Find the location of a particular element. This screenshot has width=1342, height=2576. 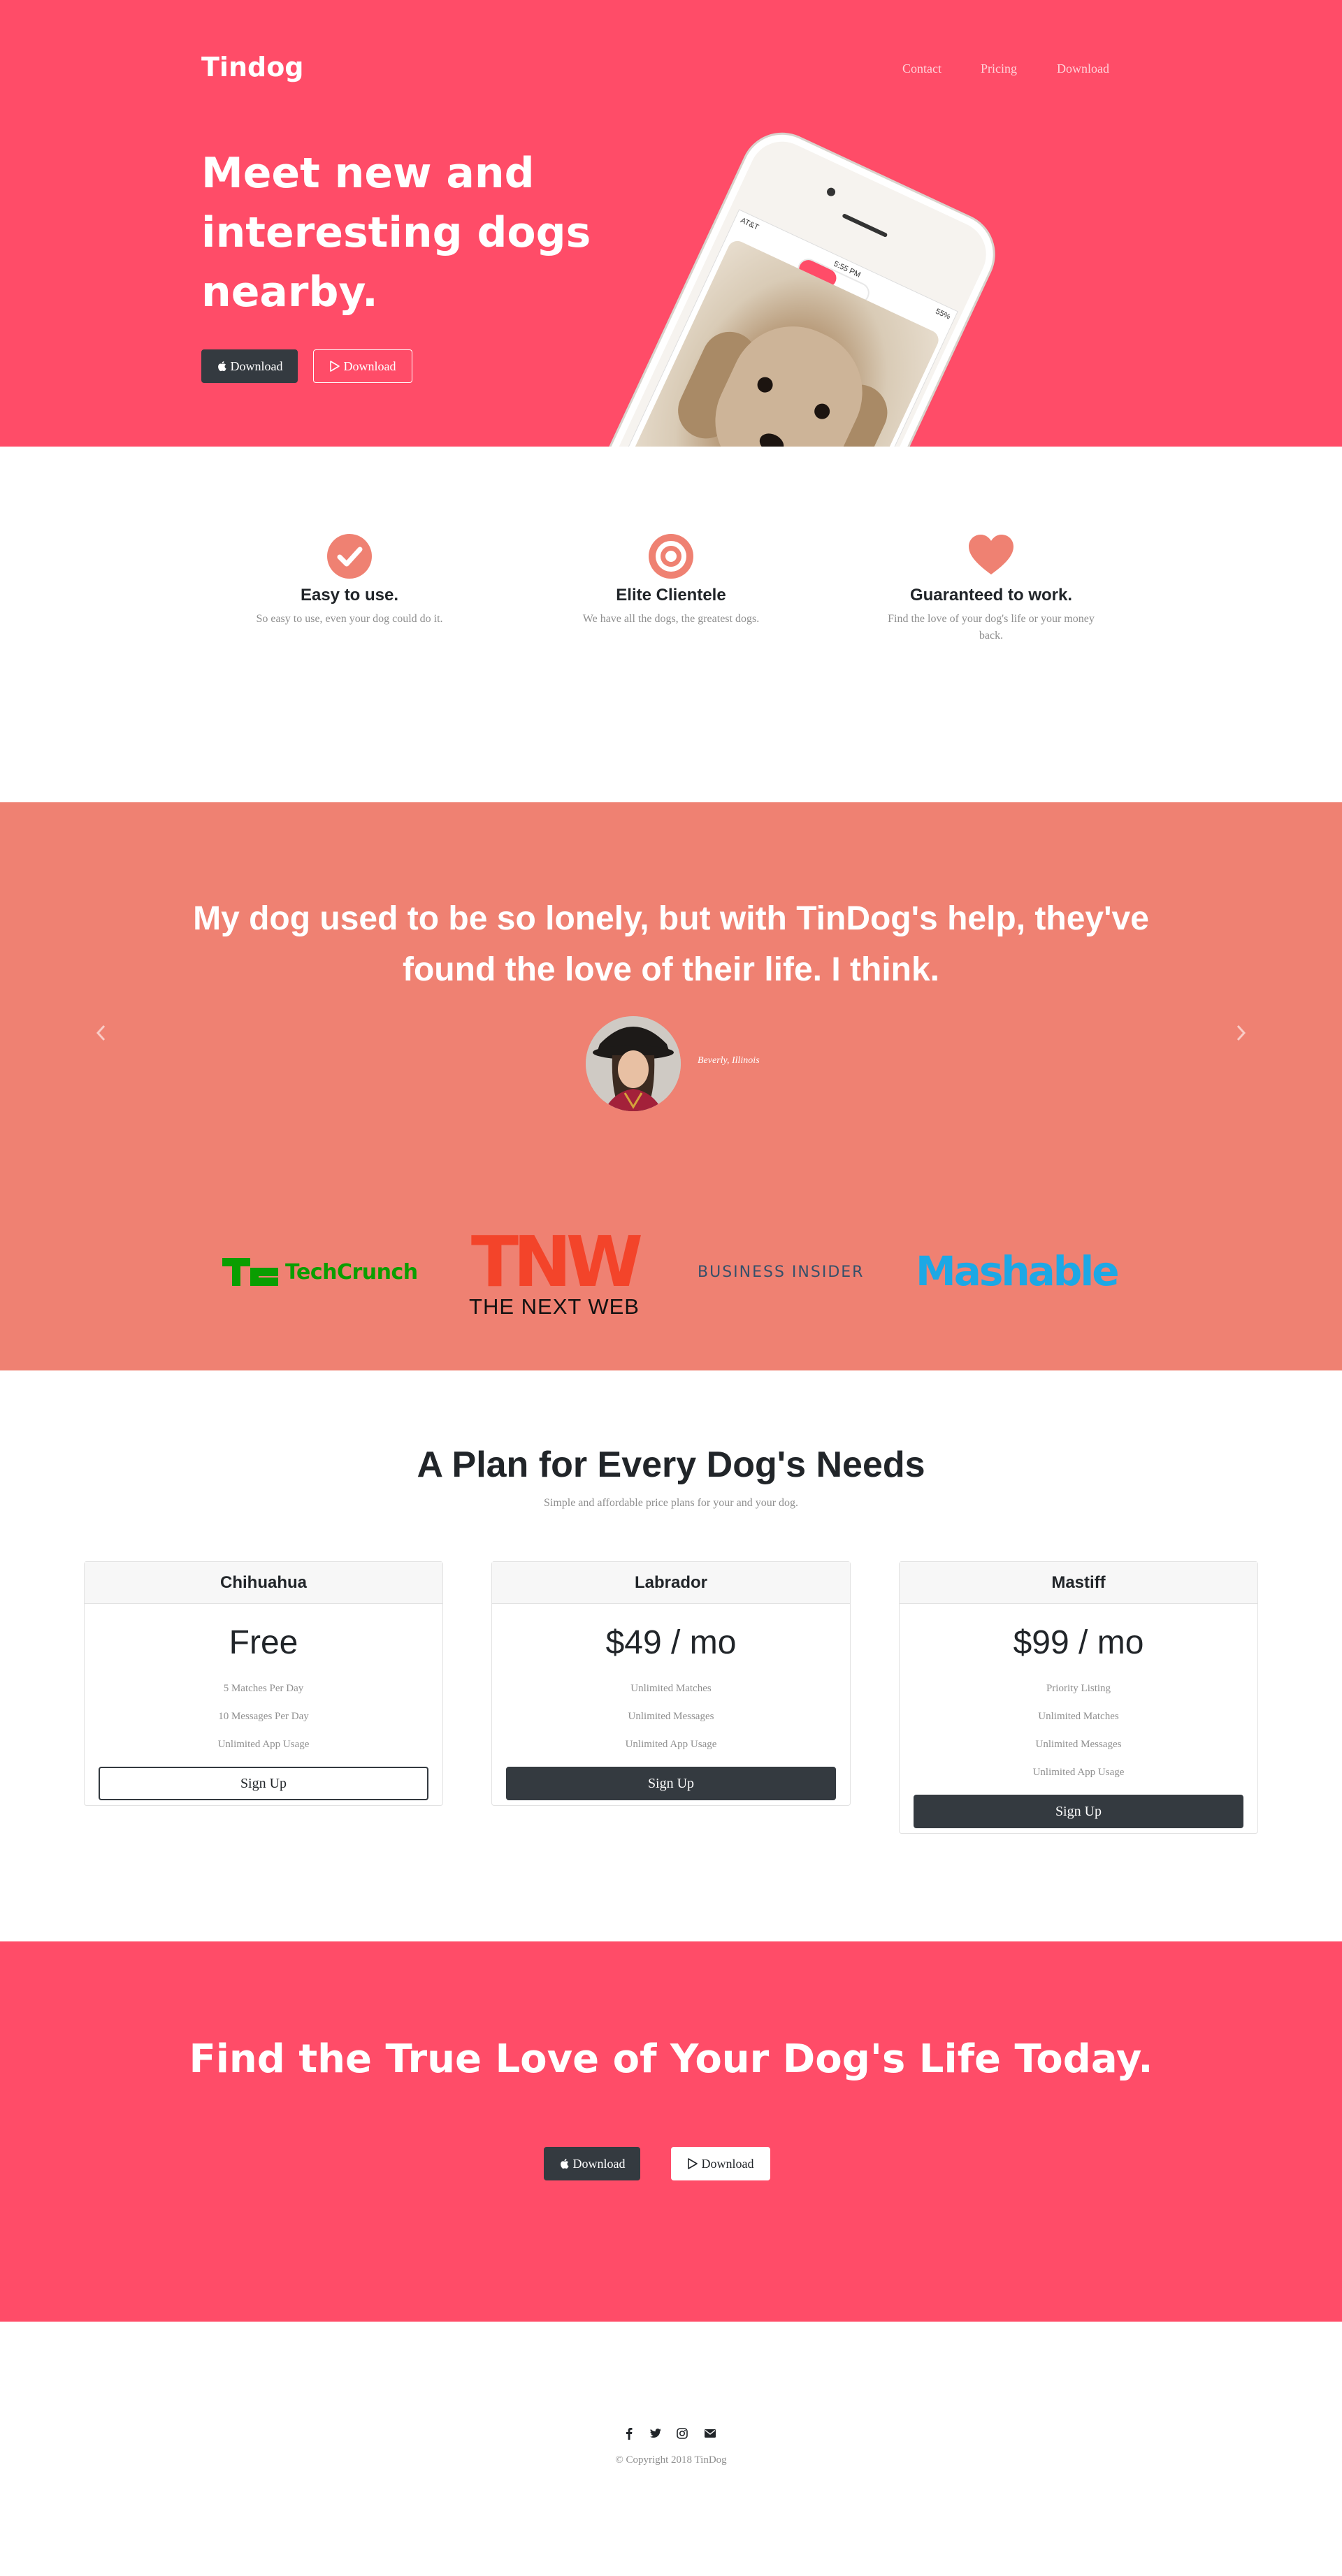

plan-price: $49 / mo is located at coordinates (671, 1642).